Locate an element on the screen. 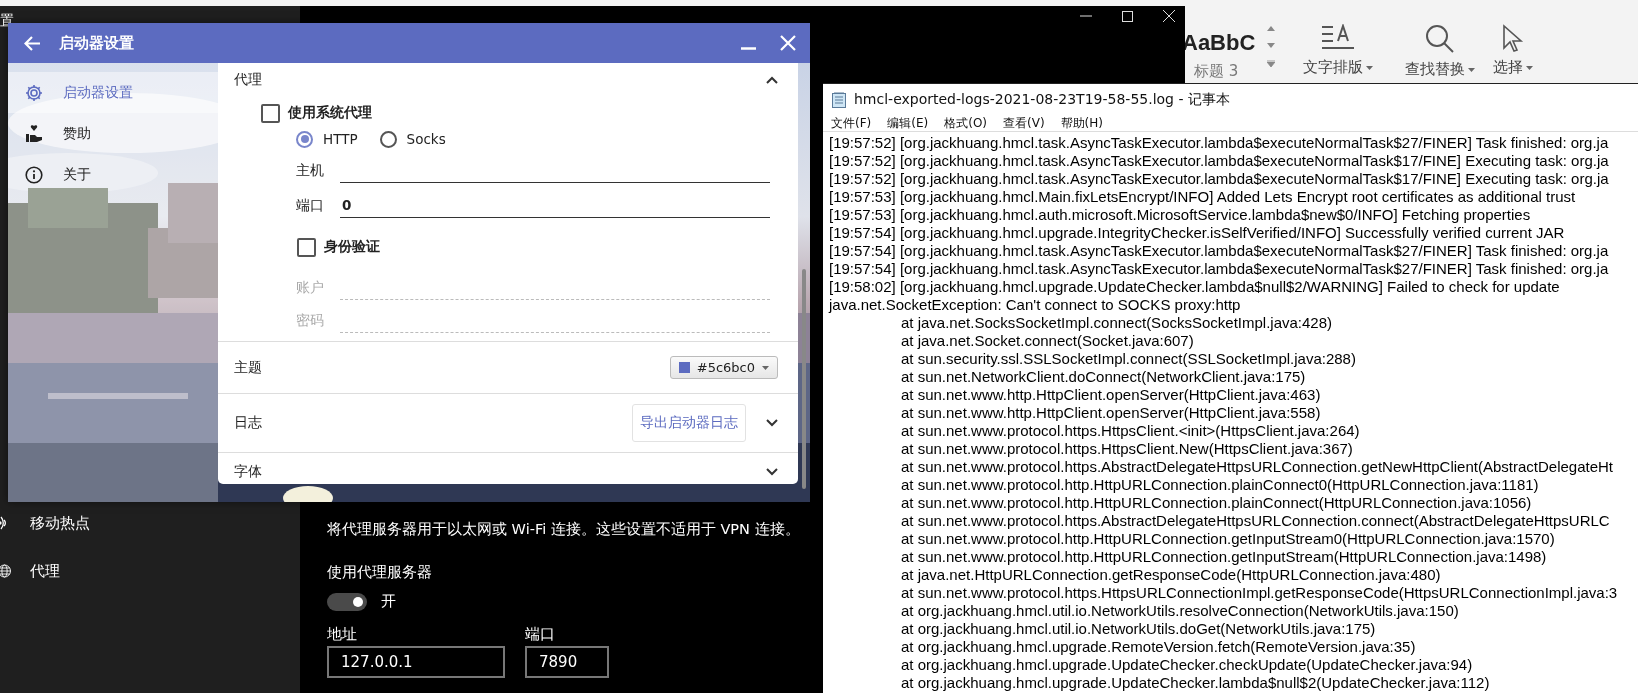 The width and height of the screenshot is (1638, 693). scroll-up-icon is located at coordinates (1271, 28).